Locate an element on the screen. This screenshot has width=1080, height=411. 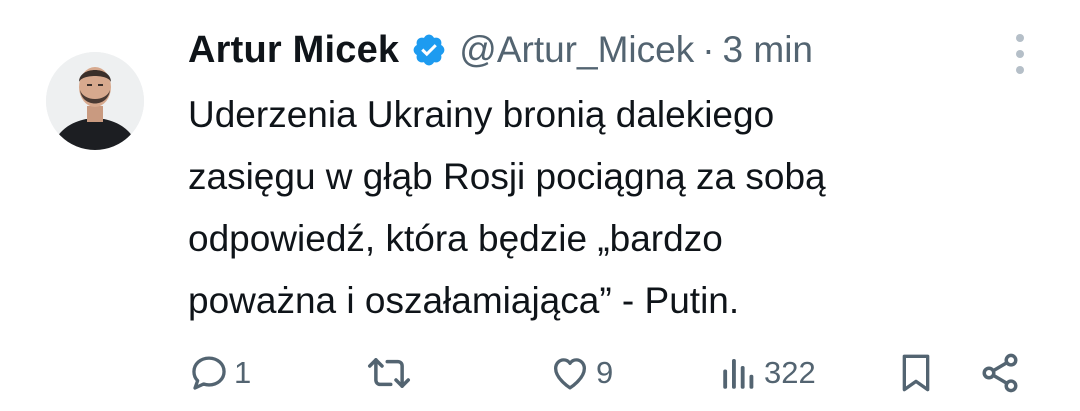
reply-count: 1 is located at coordinates (243, 372).